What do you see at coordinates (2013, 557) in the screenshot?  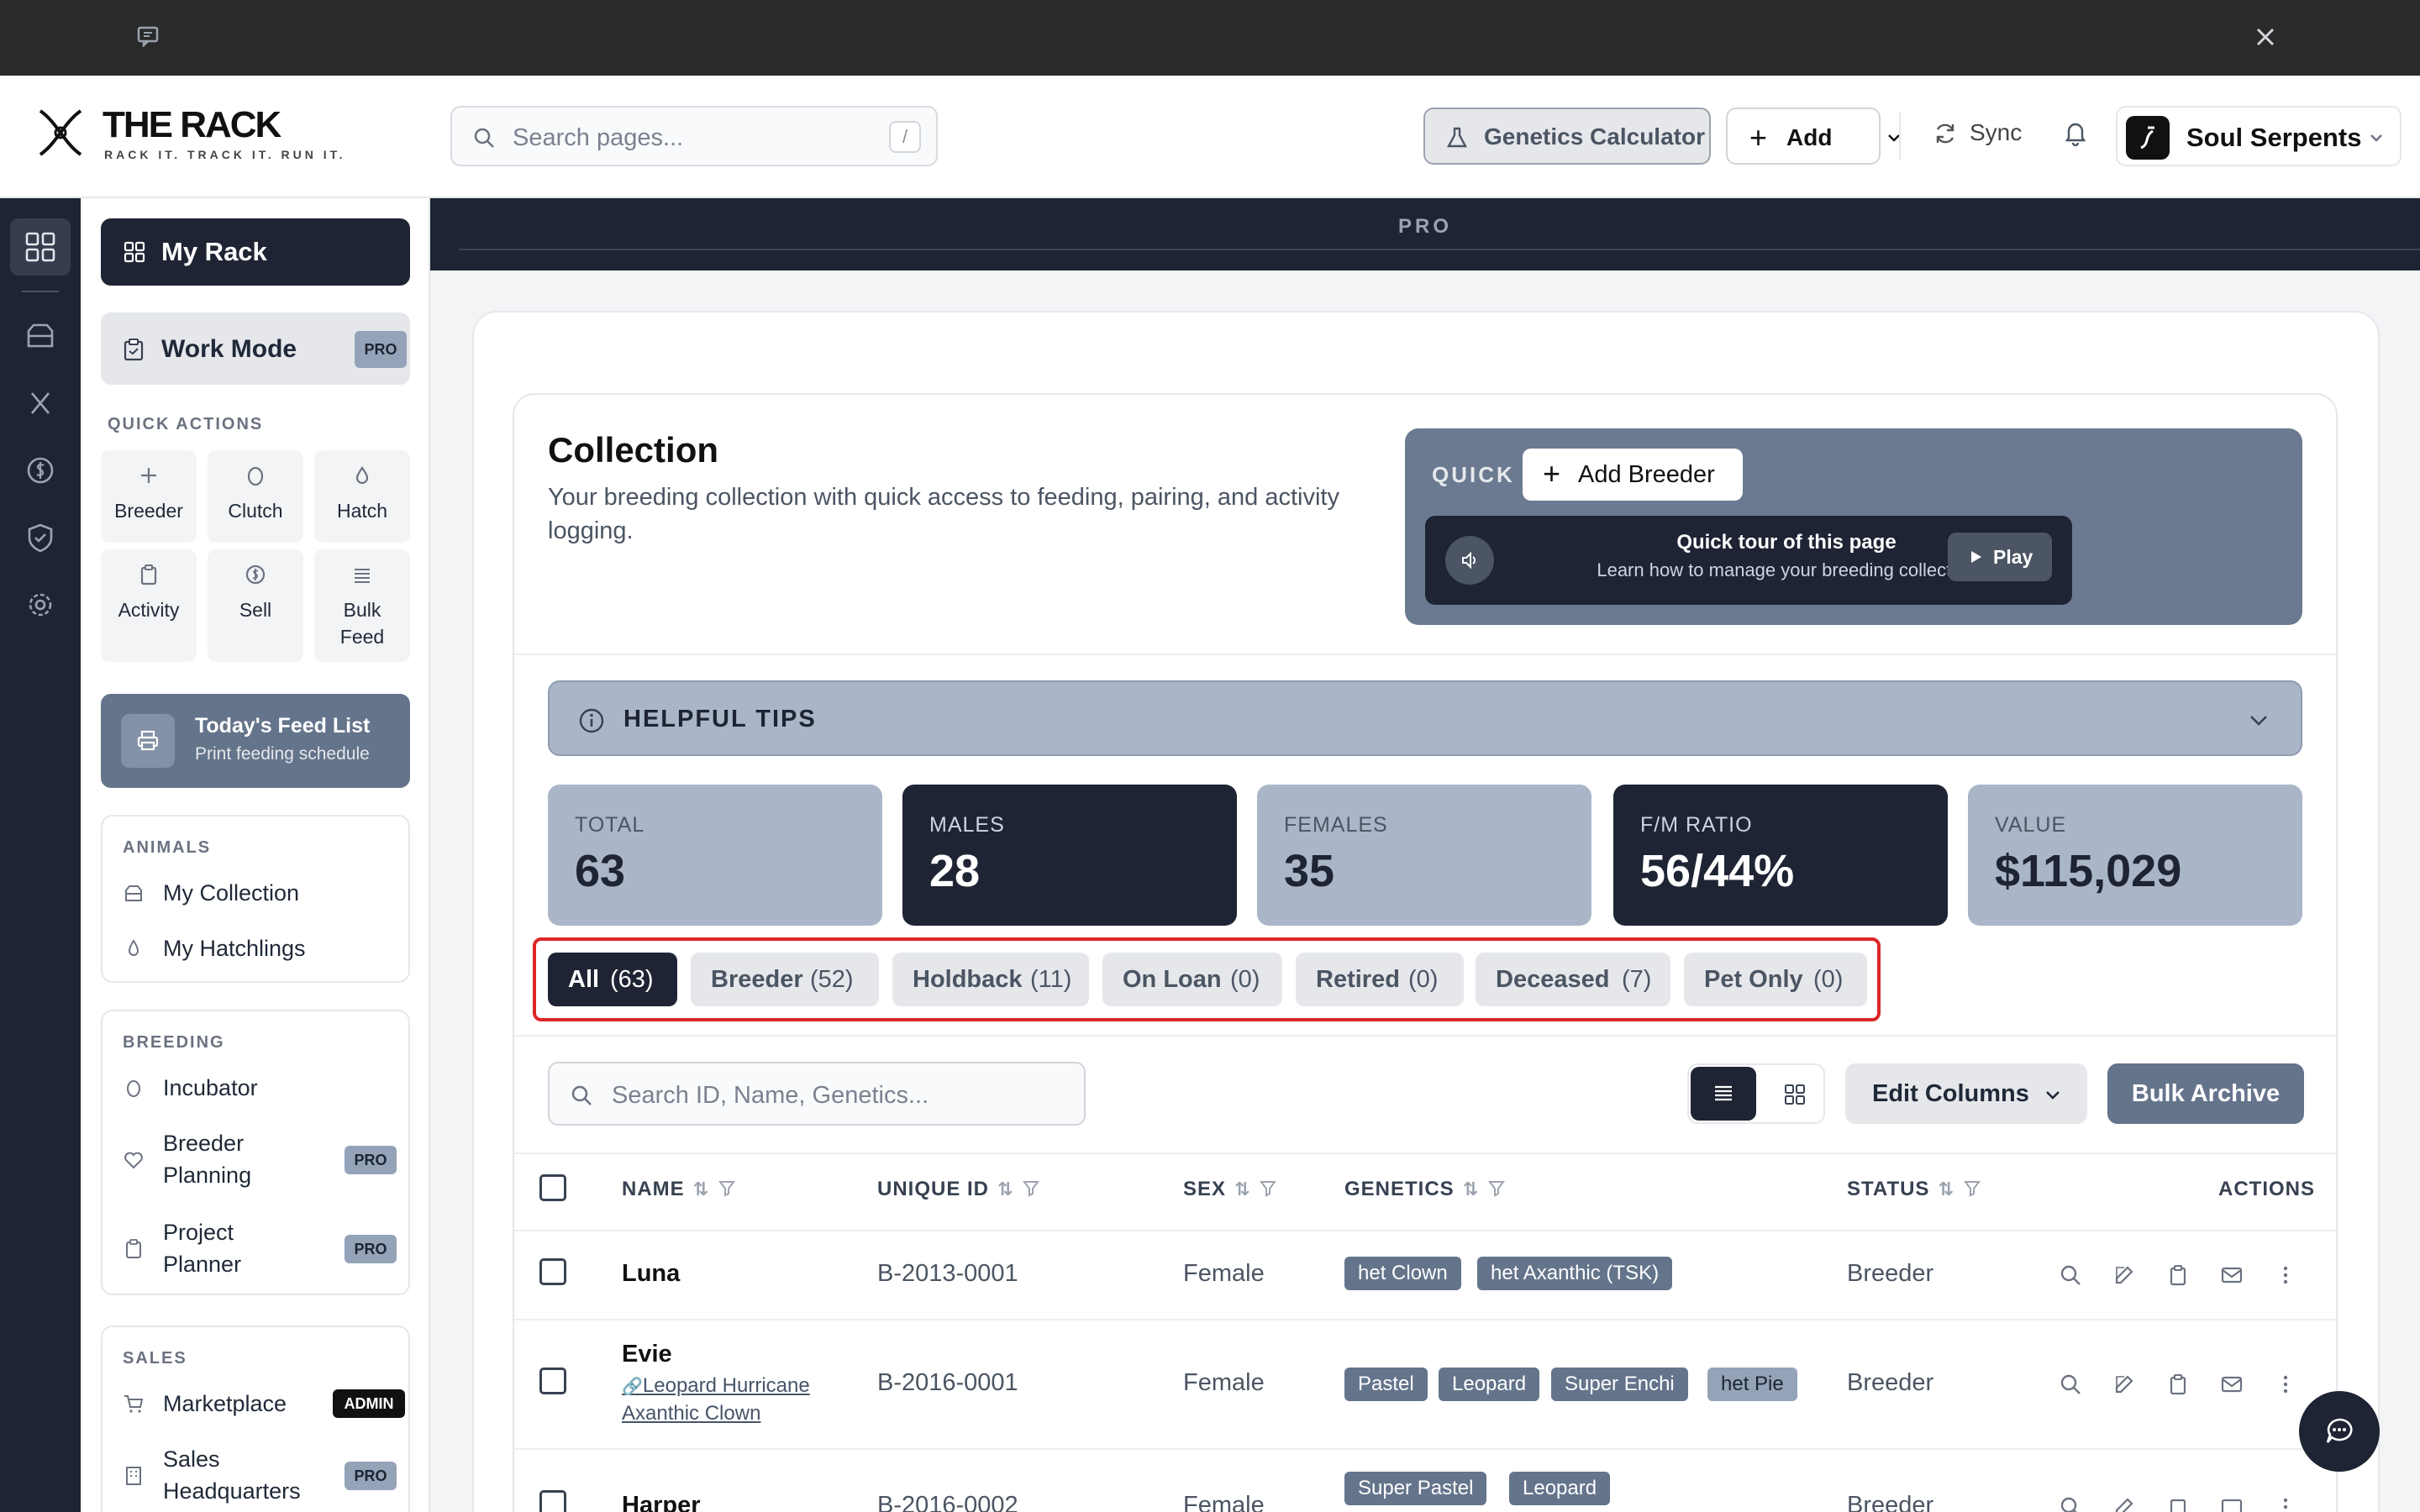 I see `play-label: Play` at bounding box center [2013, 557].